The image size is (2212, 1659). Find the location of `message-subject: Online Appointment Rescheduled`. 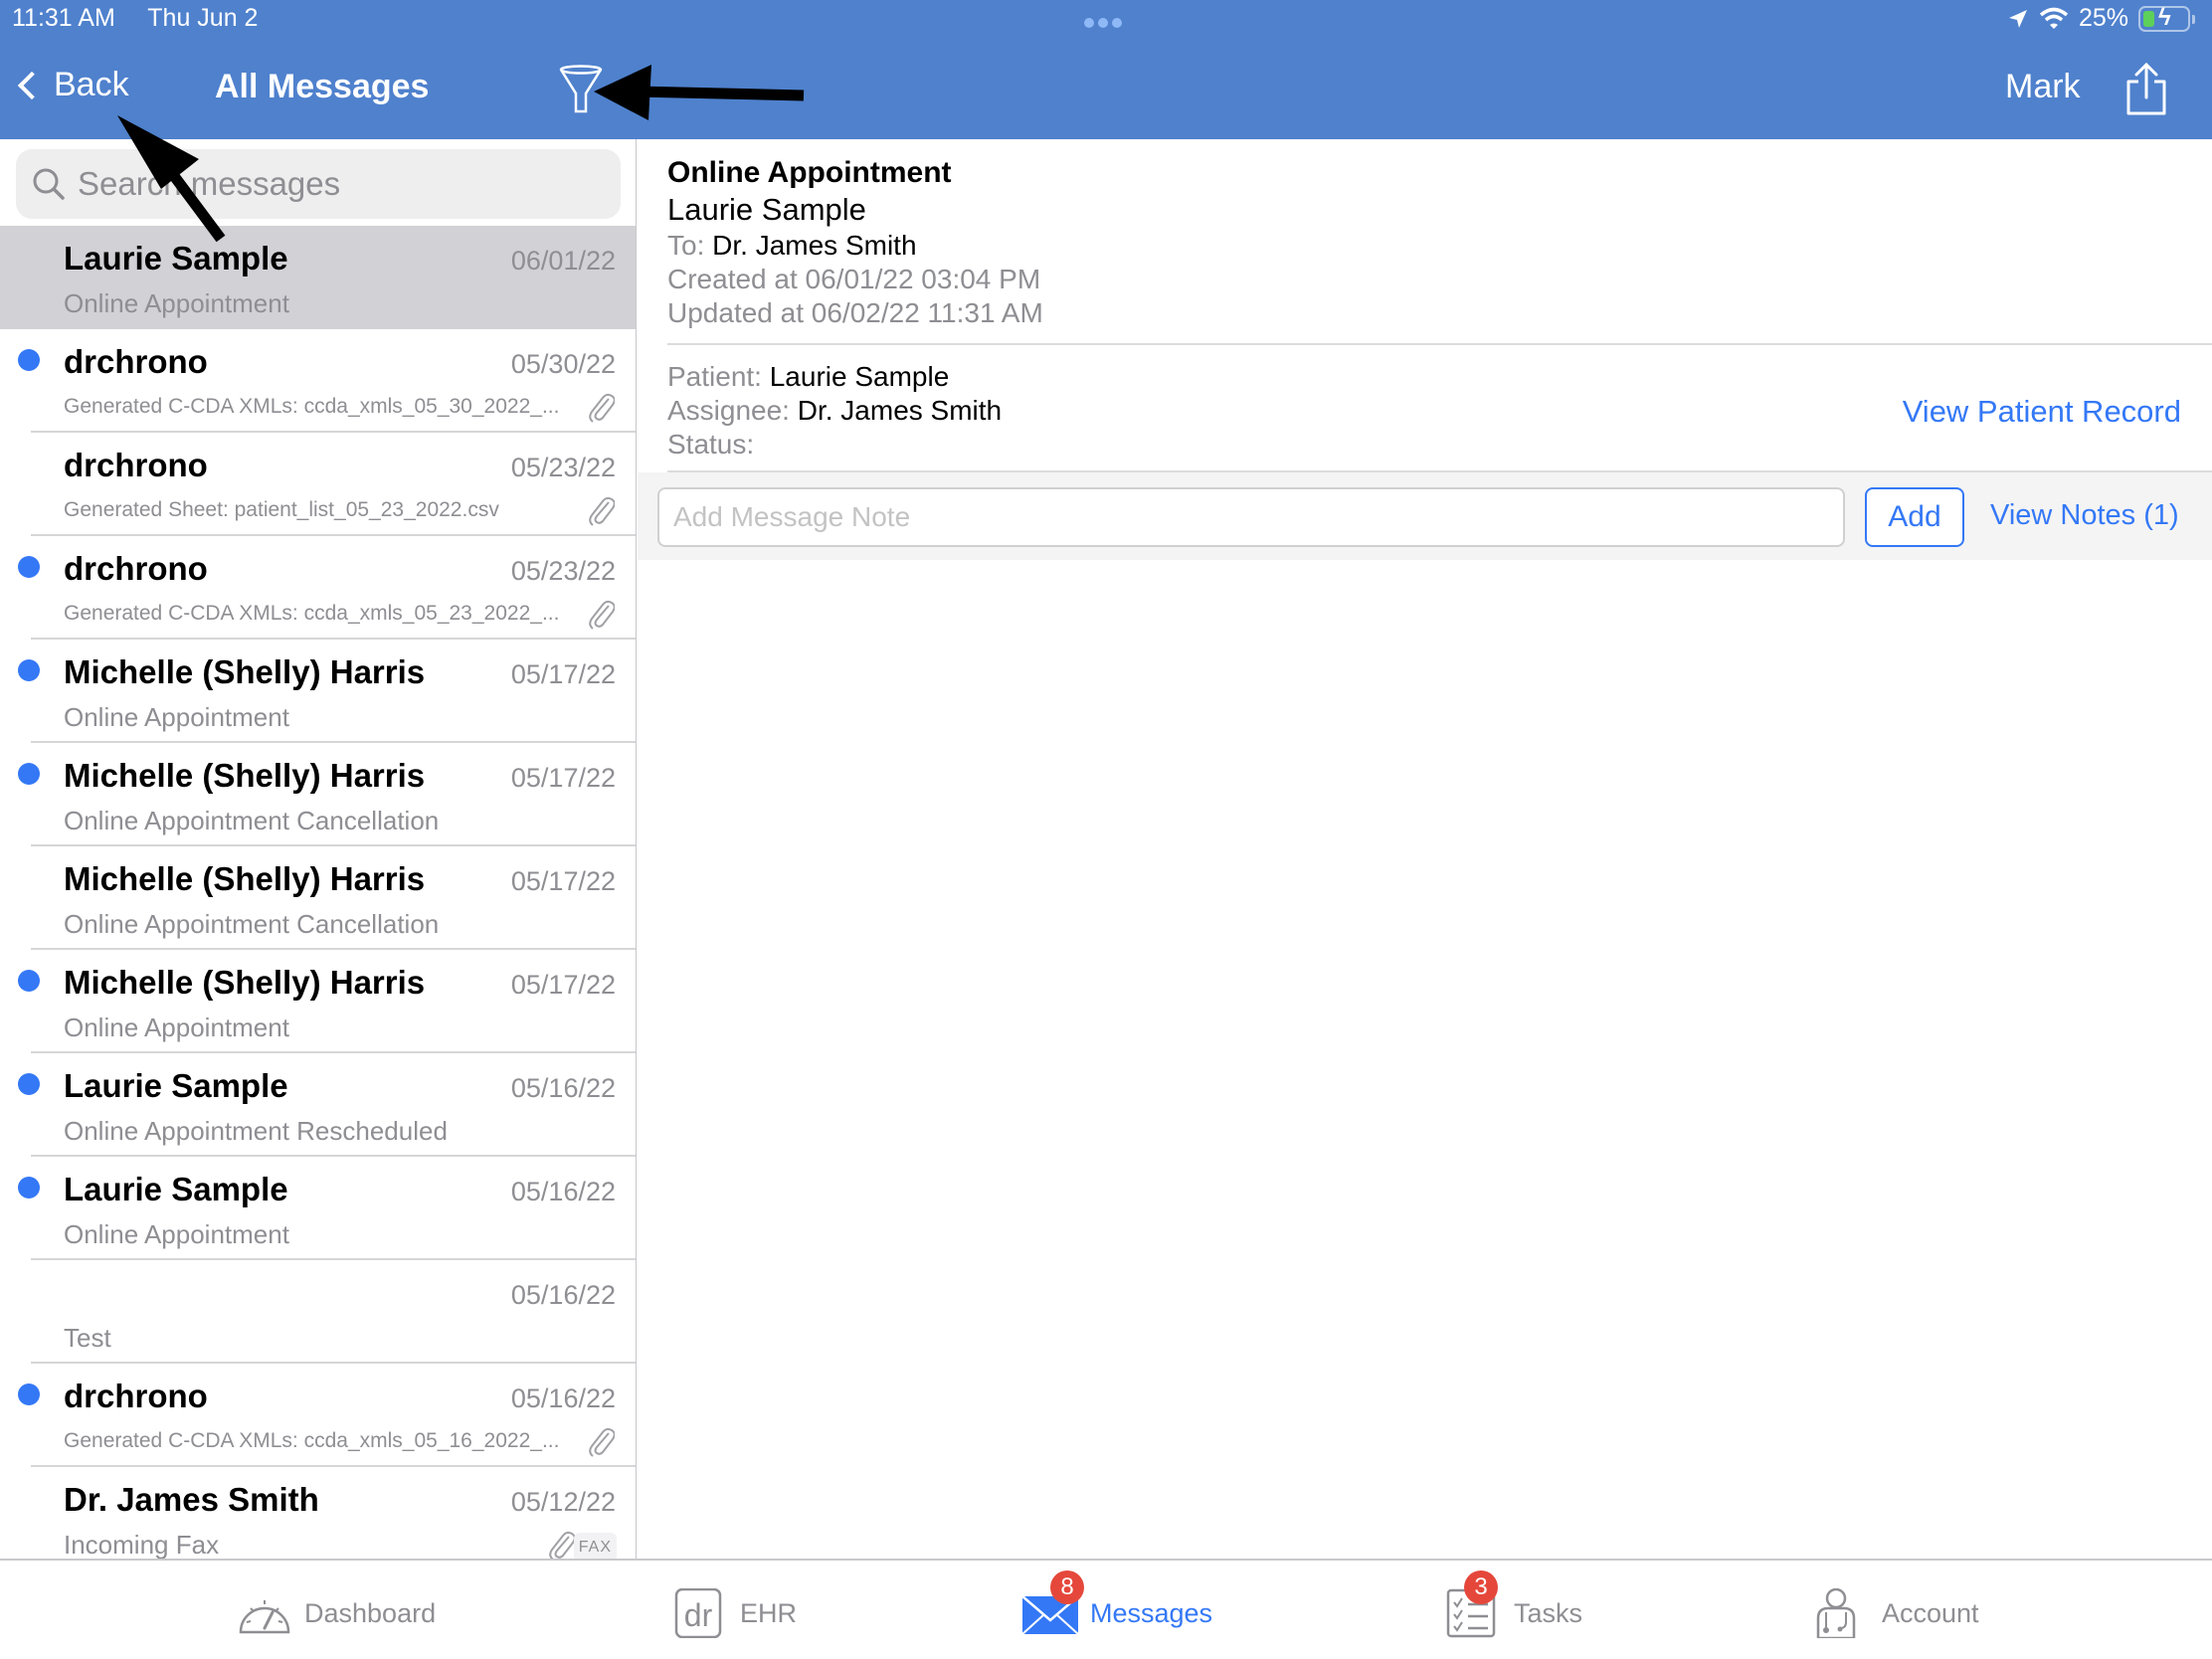

message-subject: Online Appointment Rescheduled is located at coordinates (256, 1131).